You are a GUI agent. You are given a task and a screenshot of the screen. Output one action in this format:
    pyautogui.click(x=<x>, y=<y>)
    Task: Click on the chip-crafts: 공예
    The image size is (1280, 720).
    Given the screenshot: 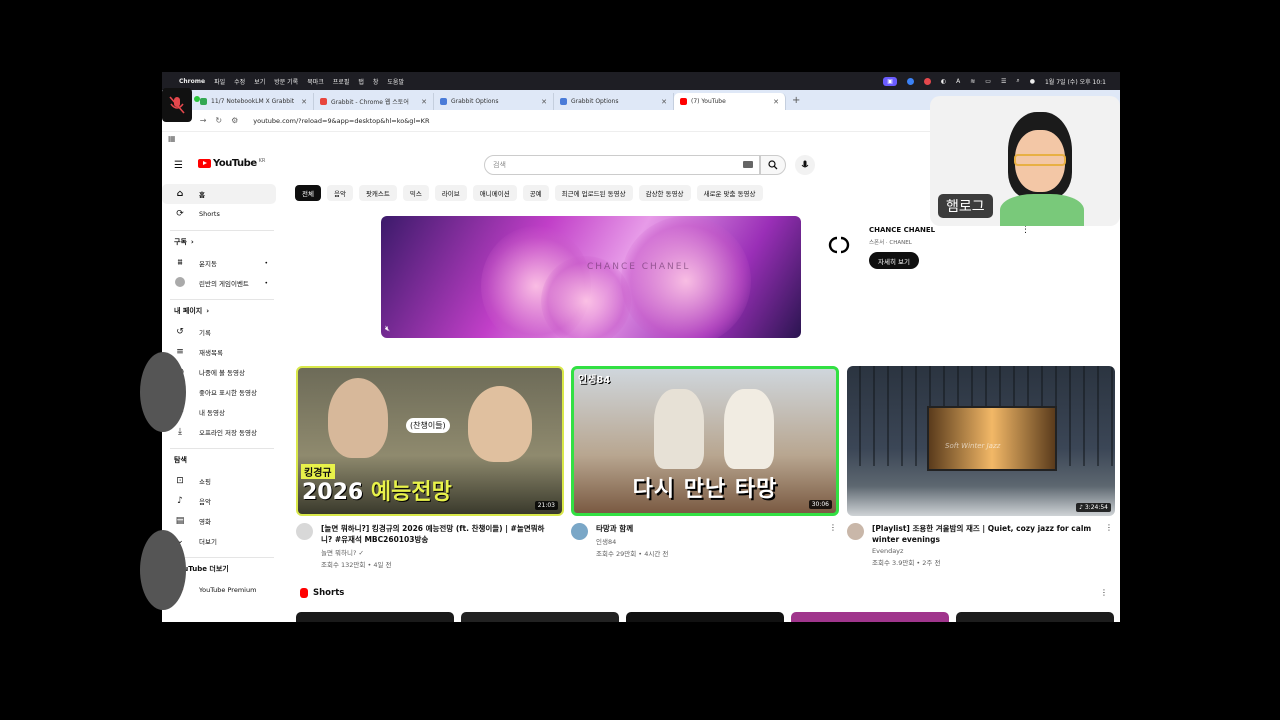 What is the action you would take?
    pyautogui.click(x=535, y=193)
    